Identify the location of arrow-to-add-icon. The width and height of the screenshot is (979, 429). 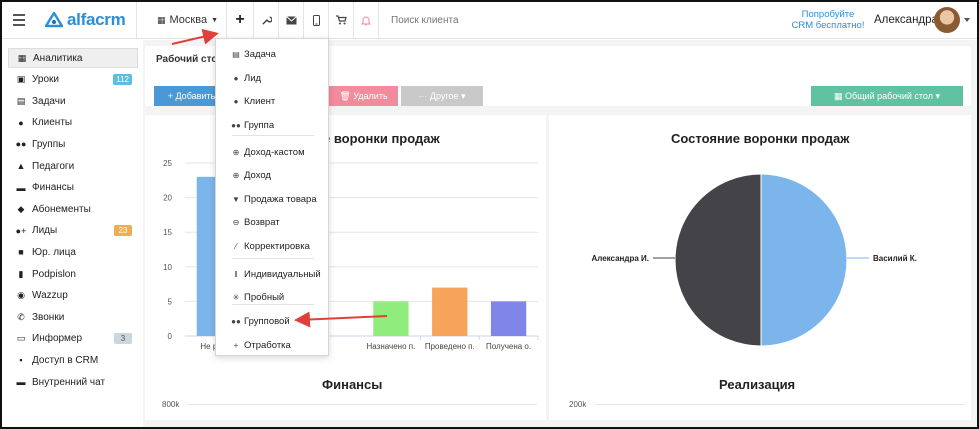
(195, 36).